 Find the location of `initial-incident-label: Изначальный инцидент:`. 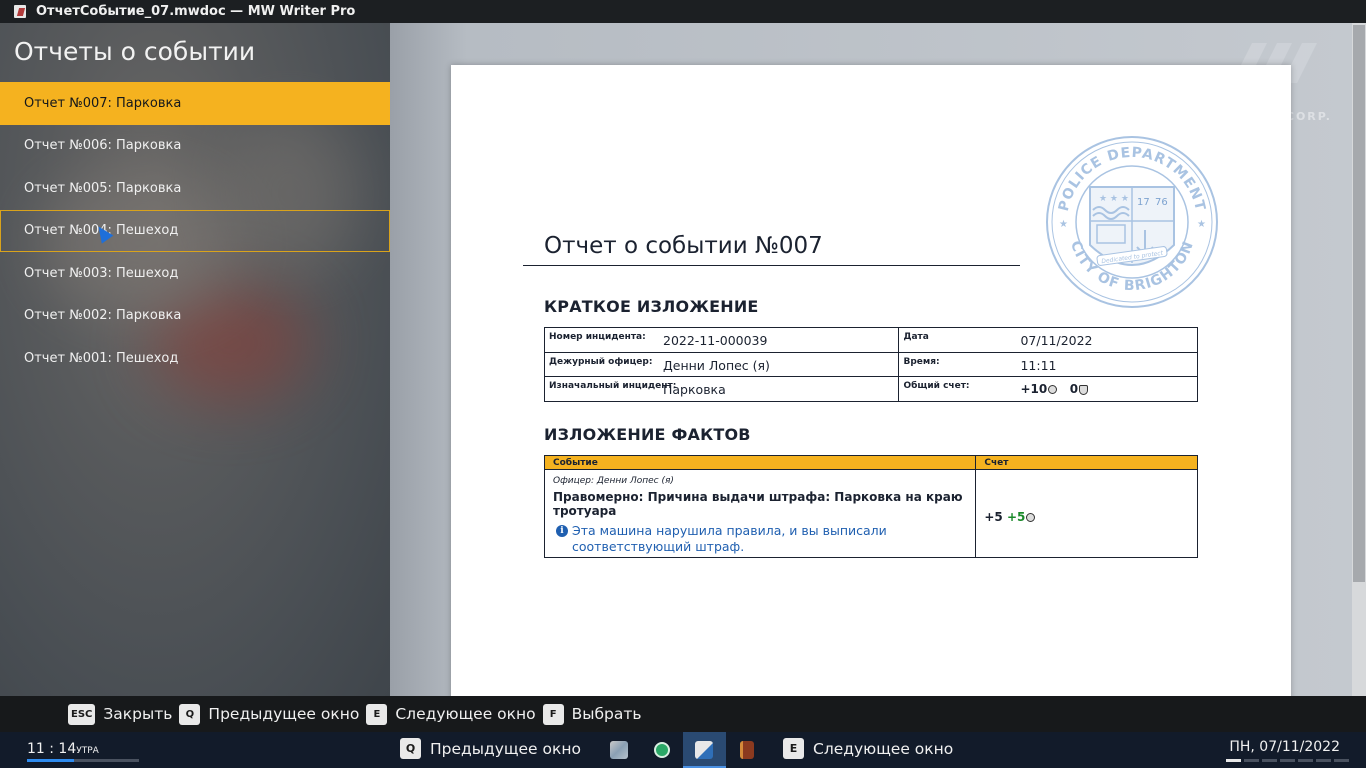

initial-incident-label: Изначальный инцидент: is located at coordinates (613, 386).